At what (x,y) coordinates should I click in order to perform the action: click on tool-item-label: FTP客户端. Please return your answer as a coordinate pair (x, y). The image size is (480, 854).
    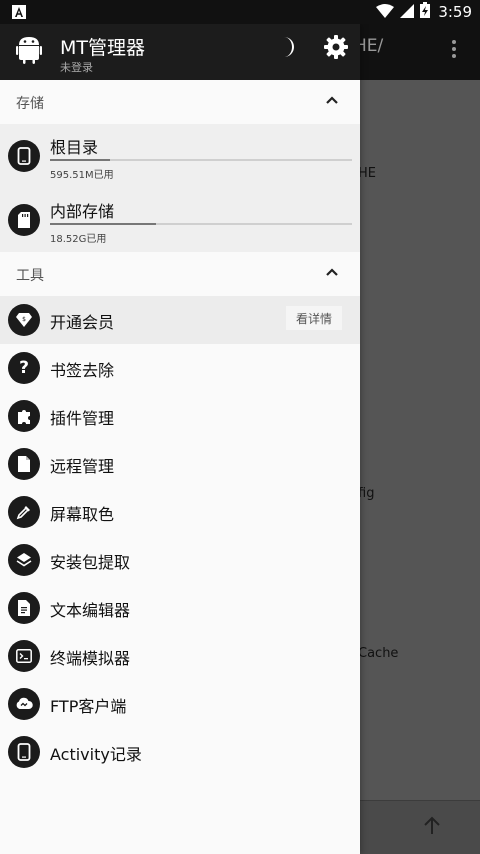
    Looking at the image, I should click on (88, 706).